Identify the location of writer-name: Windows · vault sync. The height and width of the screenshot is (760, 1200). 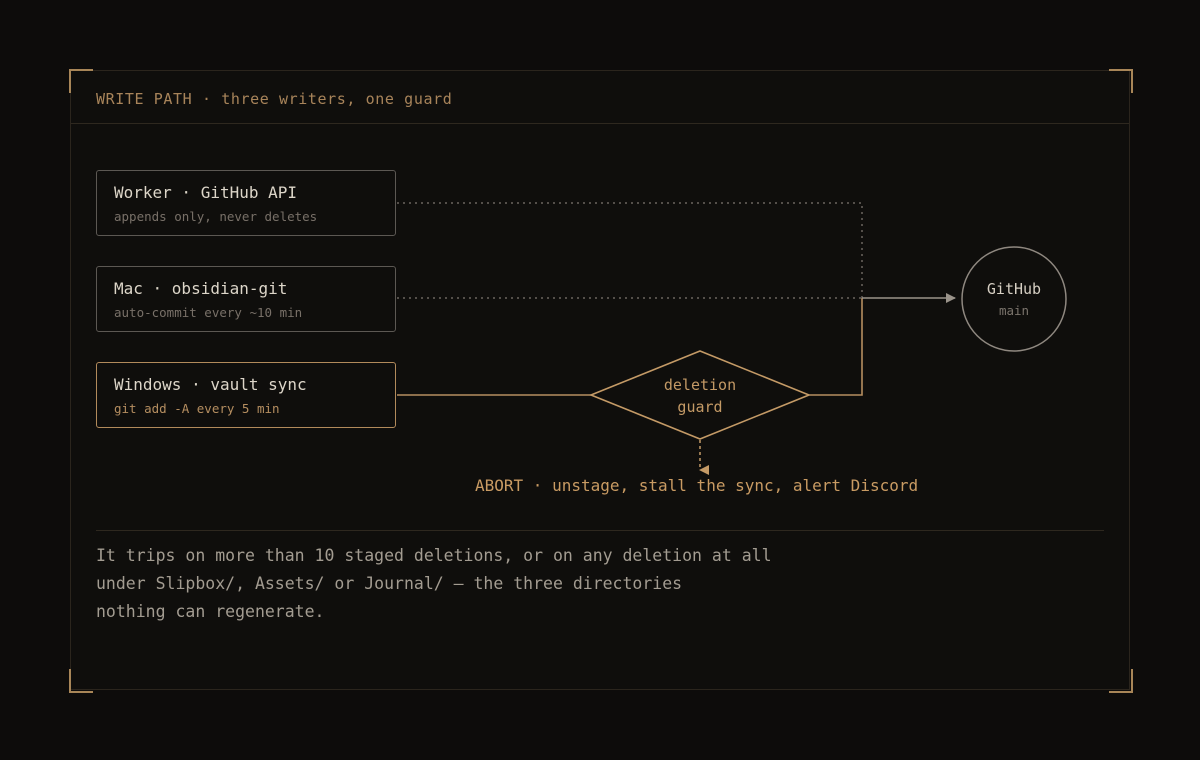
(210, 384).